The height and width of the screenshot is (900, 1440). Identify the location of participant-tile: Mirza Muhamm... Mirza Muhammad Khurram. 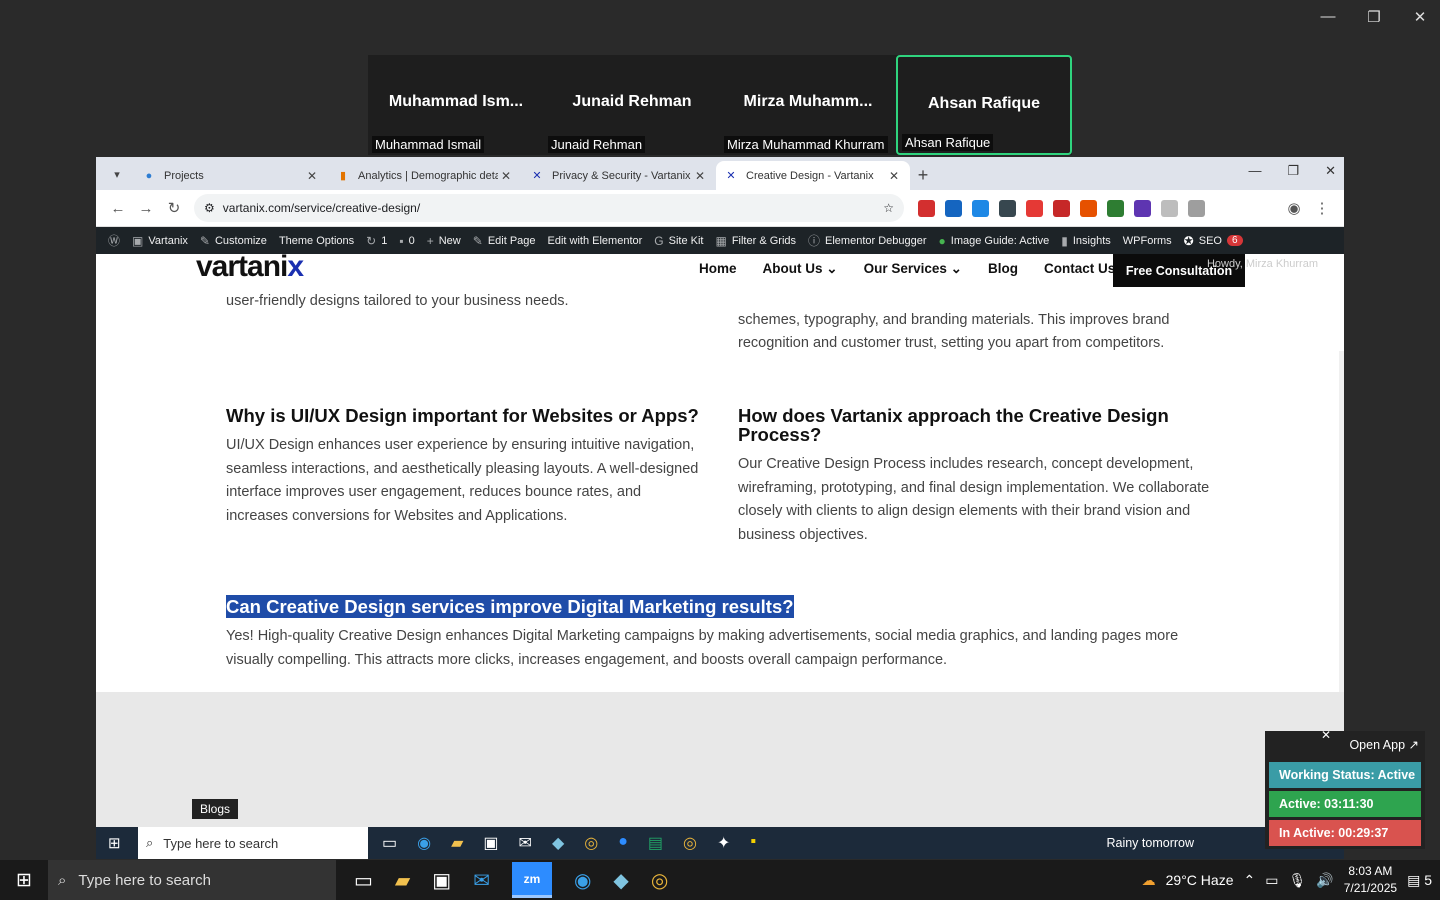
(808, 105).